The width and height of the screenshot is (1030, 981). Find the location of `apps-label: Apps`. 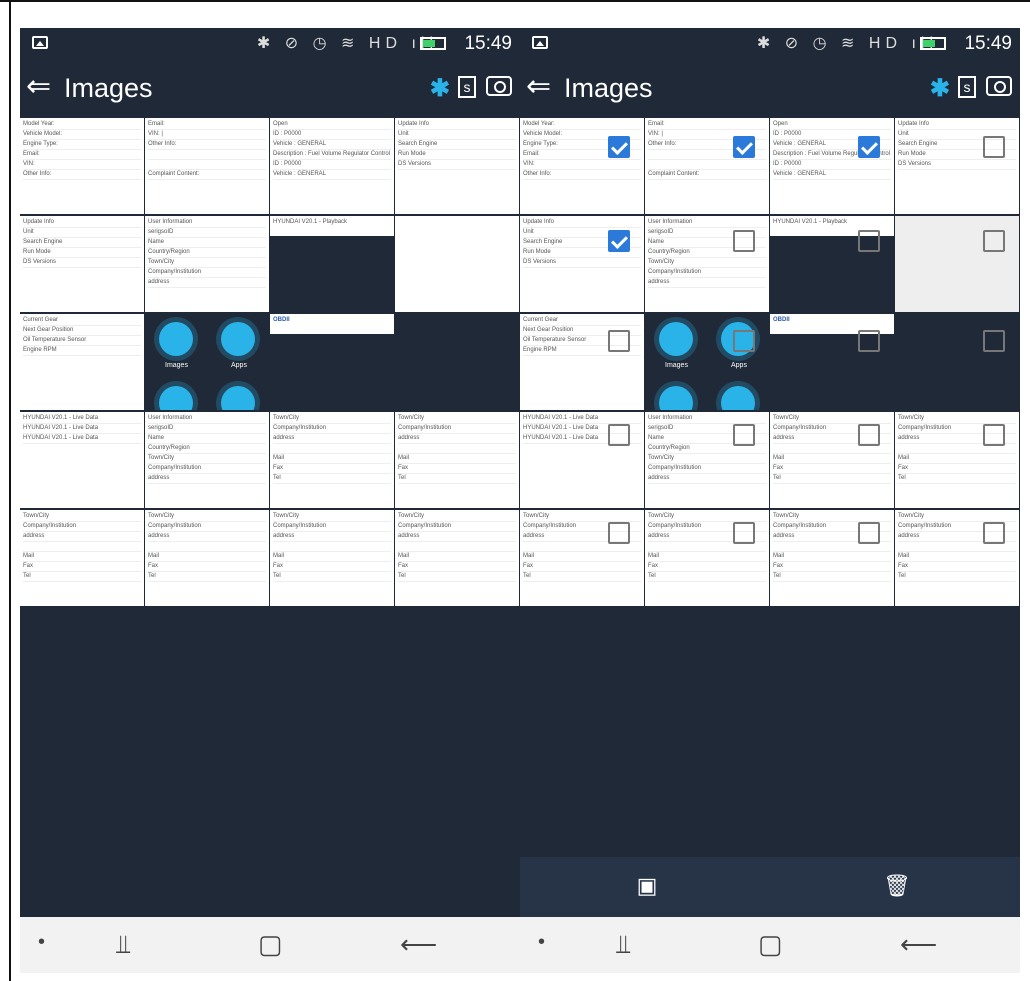

apps-label: Apps is located at coordinates (739, 365).